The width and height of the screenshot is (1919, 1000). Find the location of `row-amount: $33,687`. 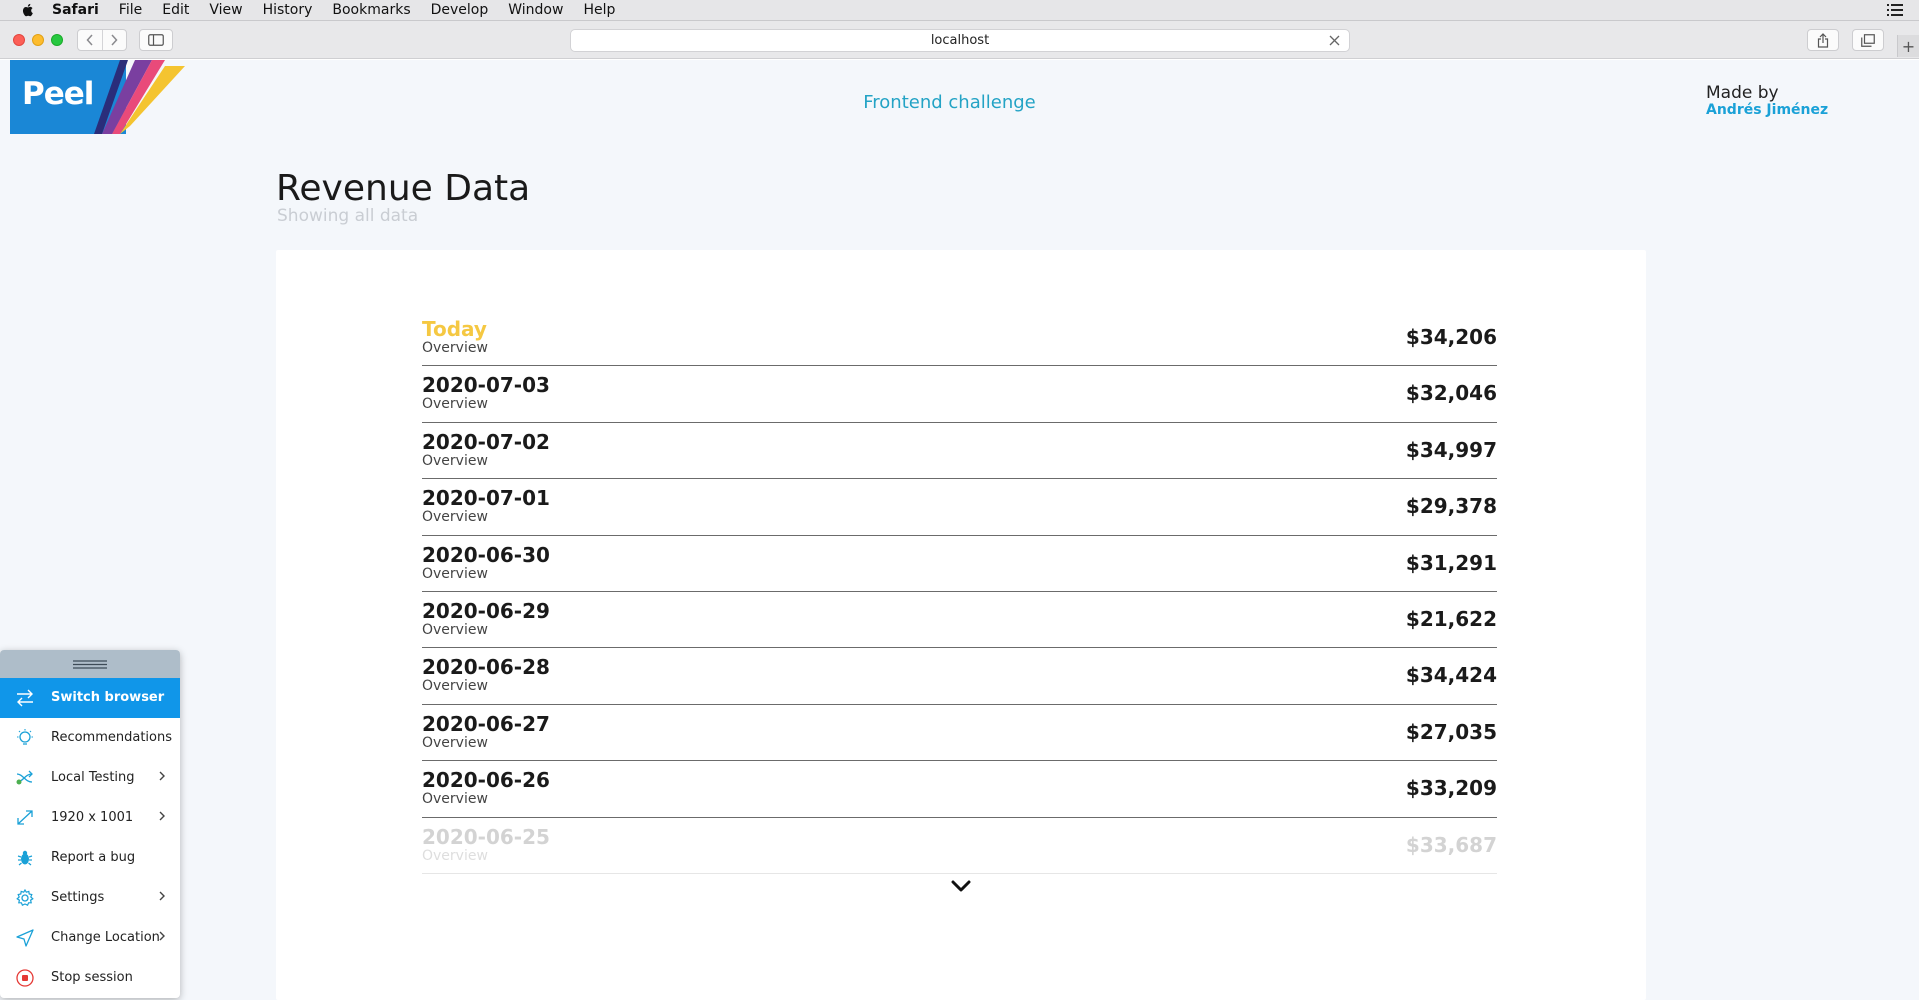

row-amount: $33,687 is located at coordinates (1451, 844).